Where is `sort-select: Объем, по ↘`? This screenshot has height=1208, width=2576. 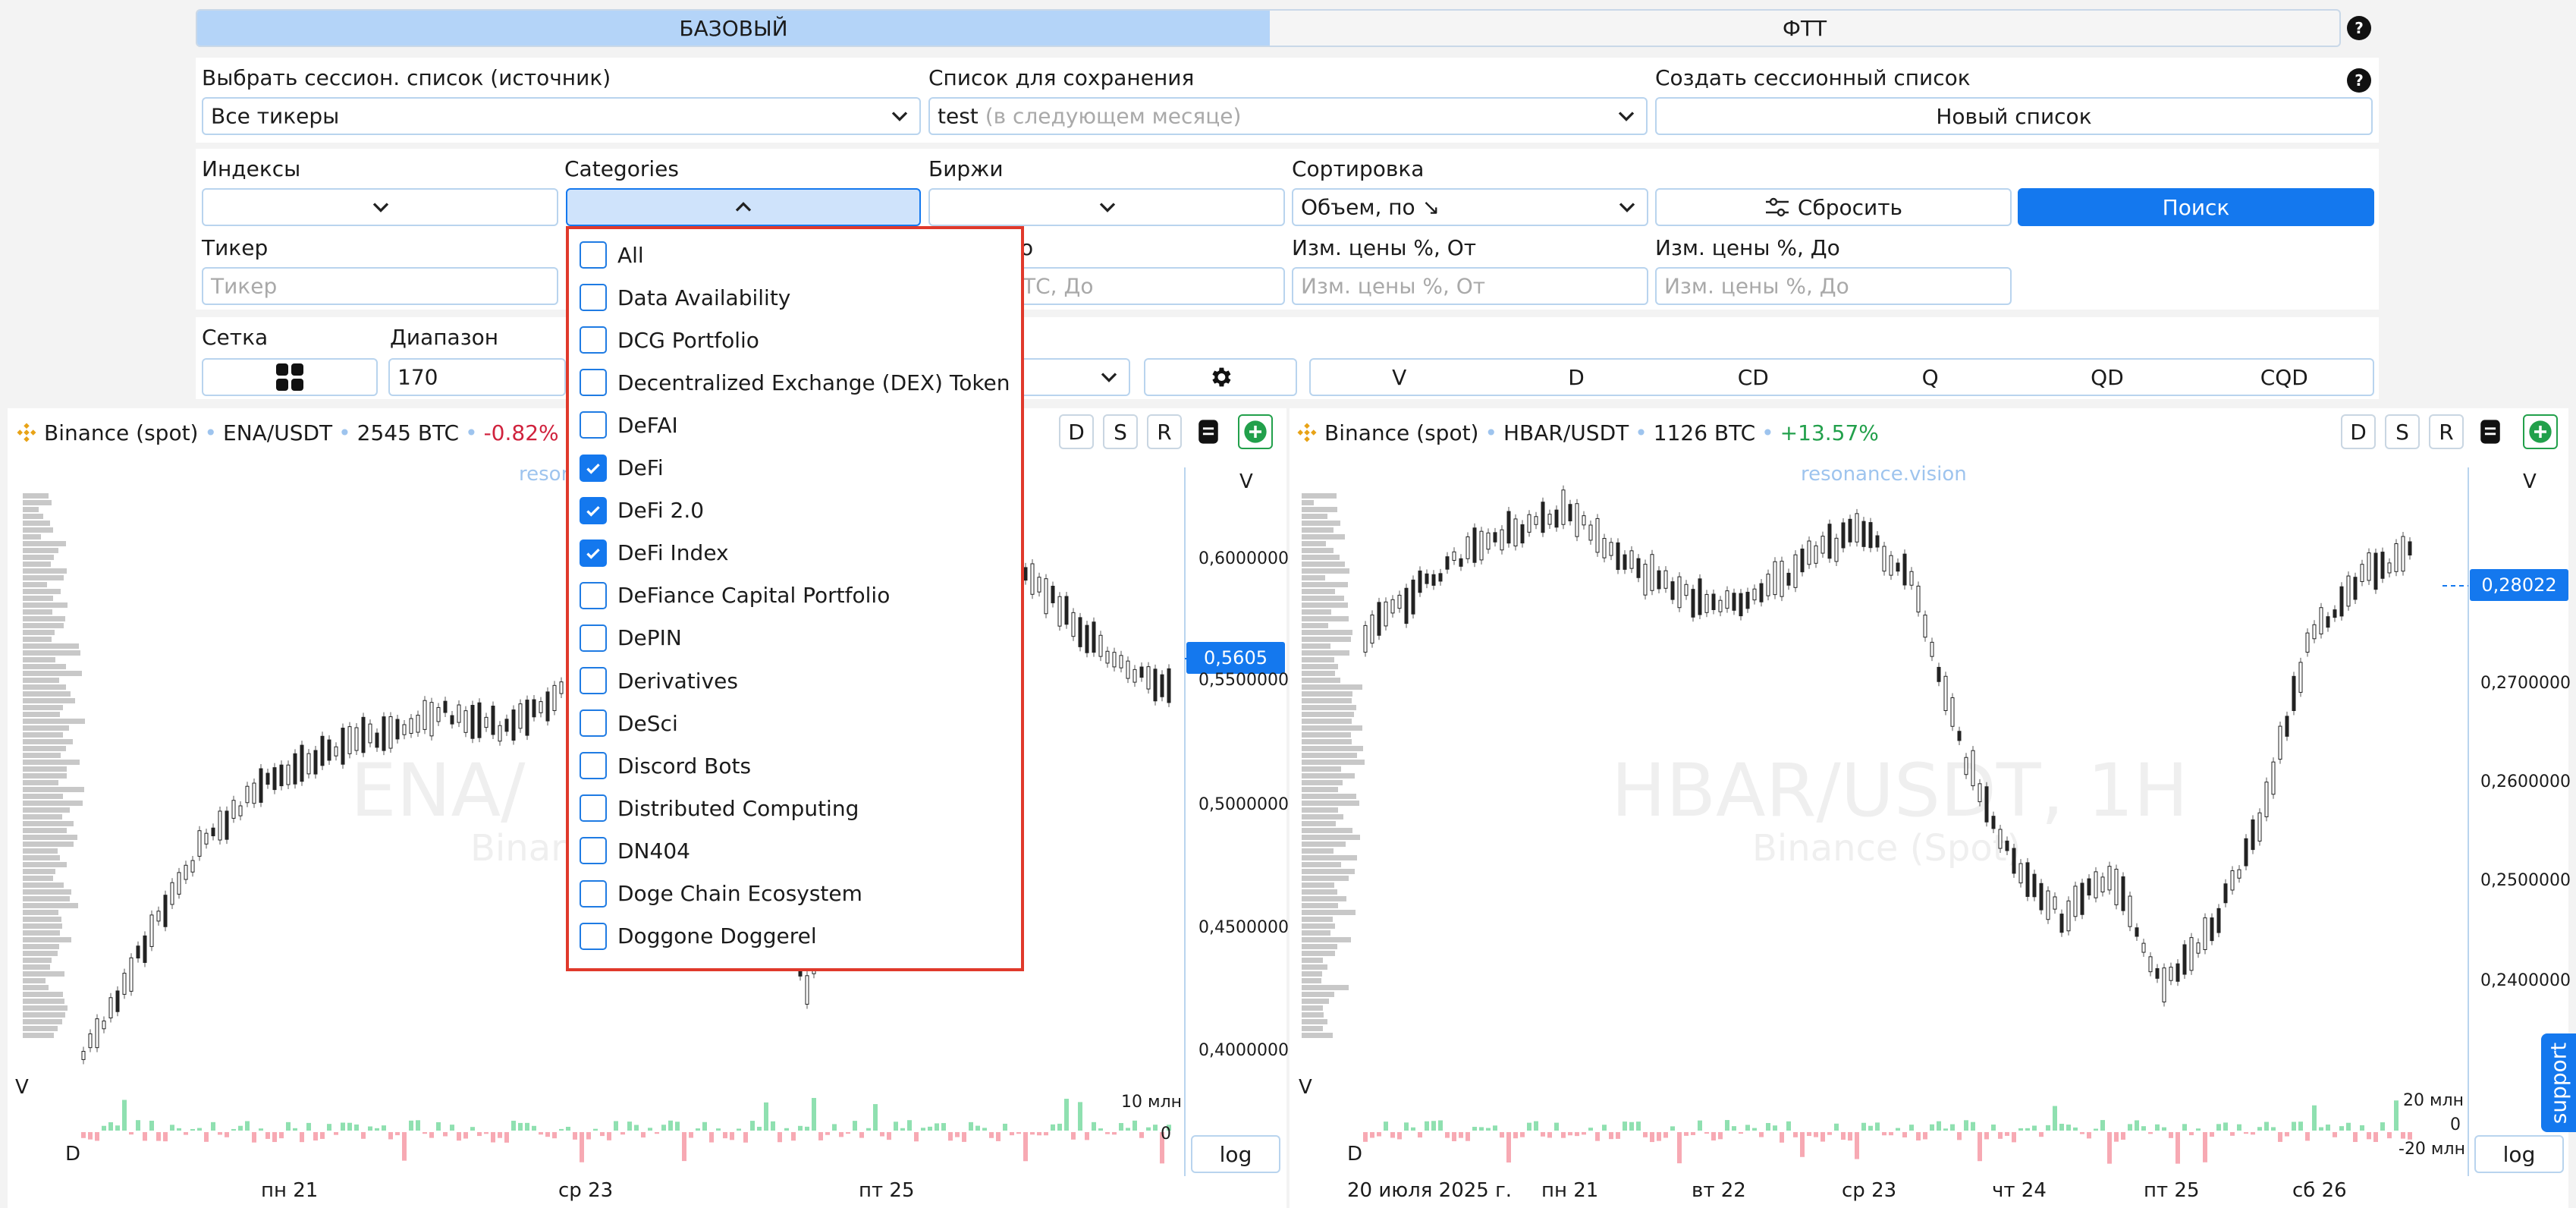
sort-select: Объем, по ↘ is located at coordinates (1470, 207).